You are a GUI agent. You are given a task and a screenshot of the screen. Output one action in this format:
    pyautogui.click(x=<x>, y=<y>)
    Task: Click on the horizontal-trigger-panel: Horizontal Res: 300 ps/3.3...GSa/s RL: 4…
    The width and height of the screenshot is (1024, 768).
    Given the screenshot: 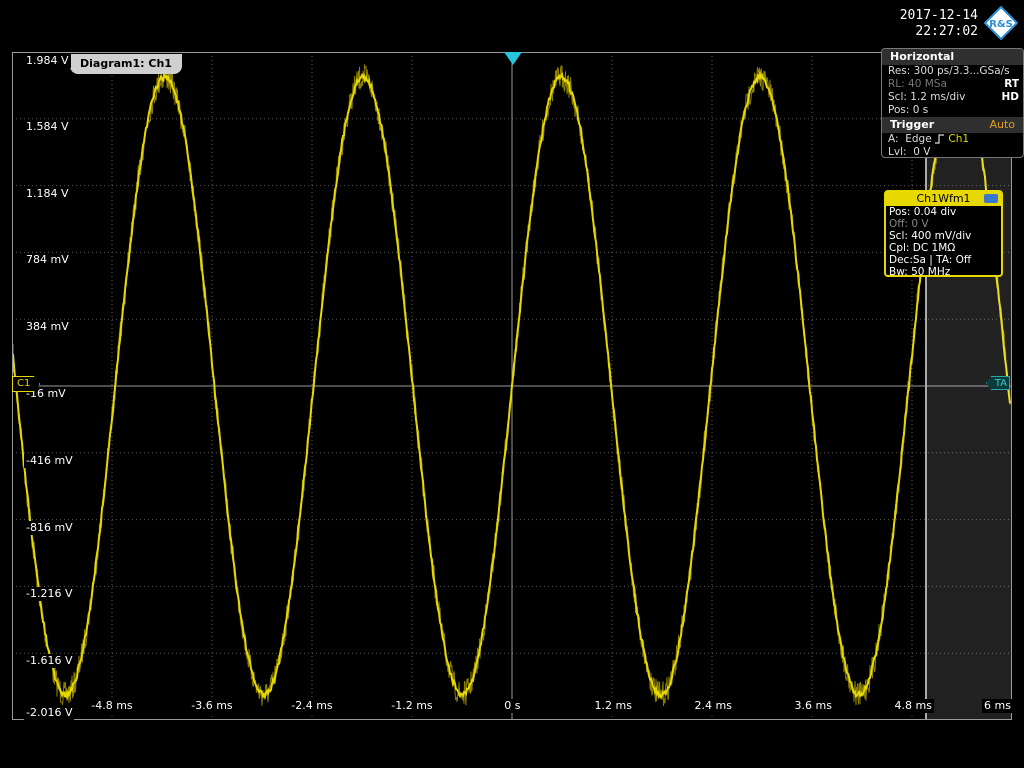 What is the action you would take?
    pyautogui.click(x=952, y=103)
    